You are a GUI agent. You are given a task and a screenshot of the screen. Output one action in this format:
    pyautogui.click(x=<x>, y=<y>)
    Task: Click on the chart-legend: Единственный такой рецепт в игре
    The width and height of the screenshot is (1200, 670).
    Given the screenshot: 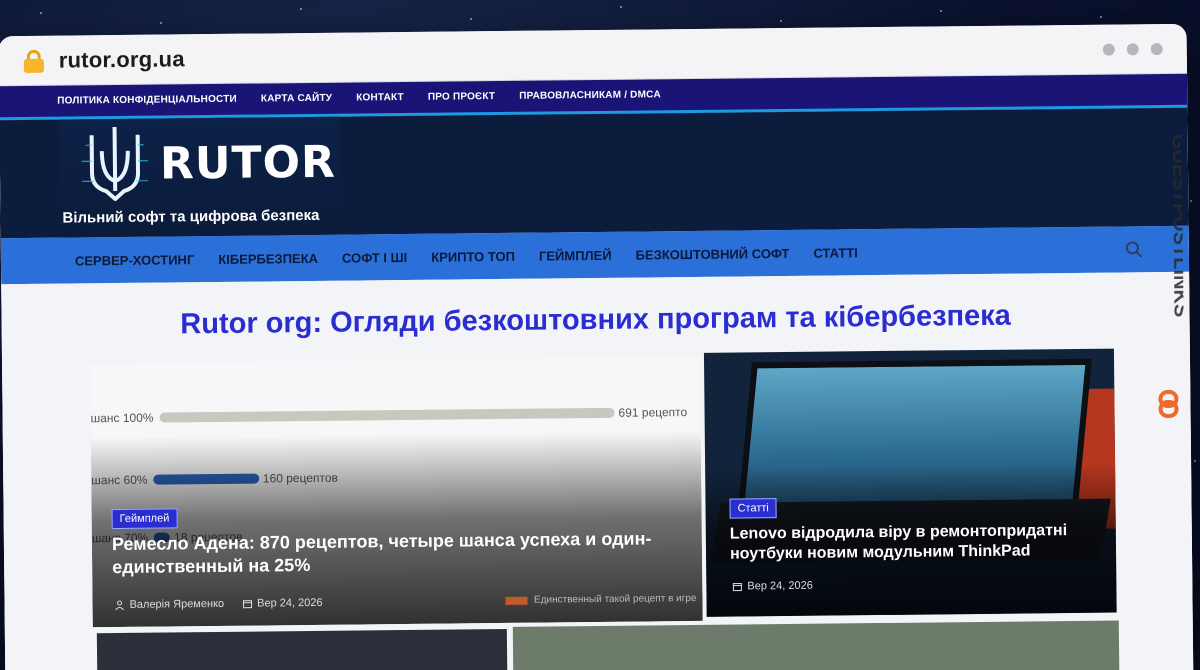 What is the action you would take?
    pyautogui.click(x=601, y=599)
    